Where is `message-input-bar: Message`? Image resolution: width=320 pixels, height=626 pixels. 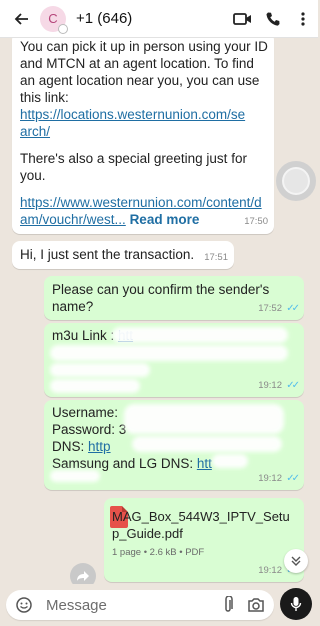
message-input-bar: Message is located at coordinates (140, 605).